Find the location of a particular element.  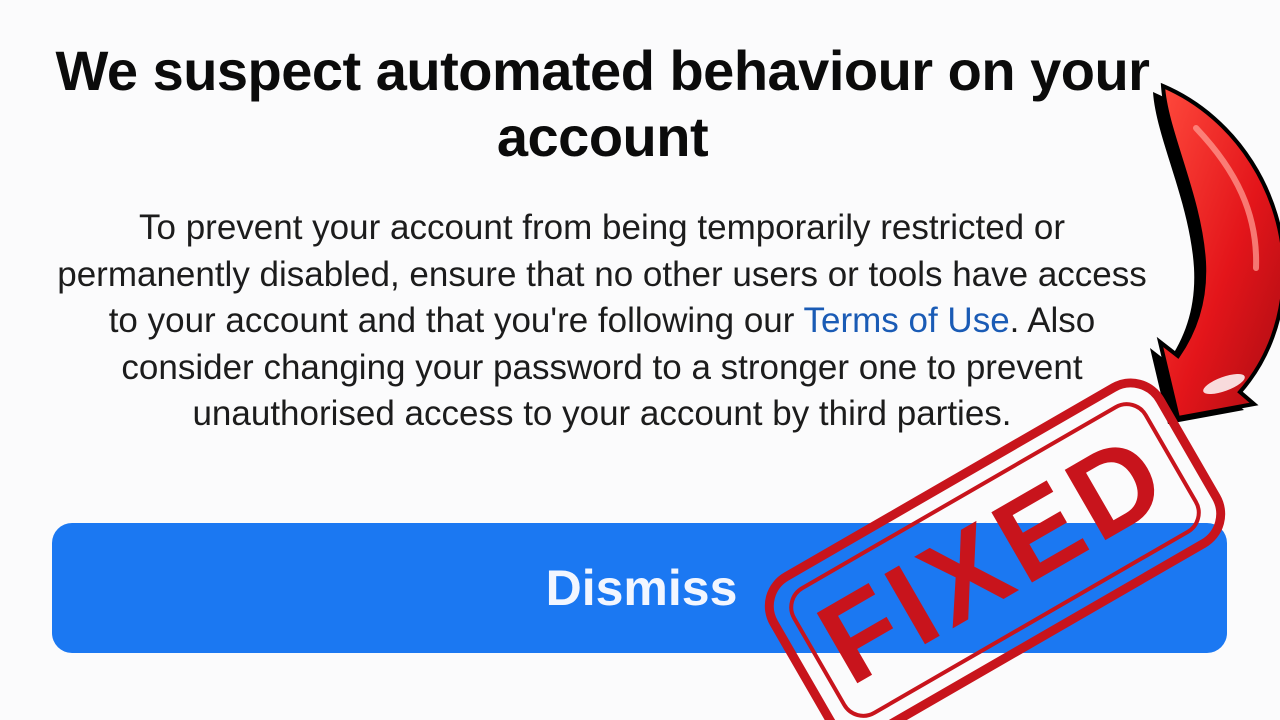

dismiss-button-label: Dismiss is located at coordinates (641, 588).